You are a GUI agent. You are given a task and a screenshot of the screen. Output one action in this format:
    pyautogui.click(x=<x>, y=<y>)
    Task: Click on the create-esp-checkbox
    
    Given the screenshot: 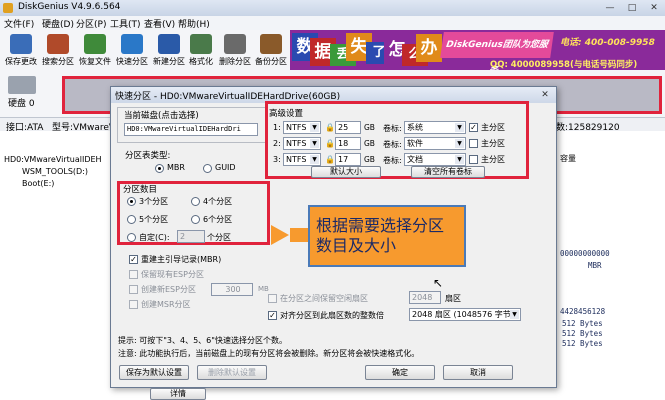 What is the action you would take?
    pyautogui.click(x=133, y=289)
    